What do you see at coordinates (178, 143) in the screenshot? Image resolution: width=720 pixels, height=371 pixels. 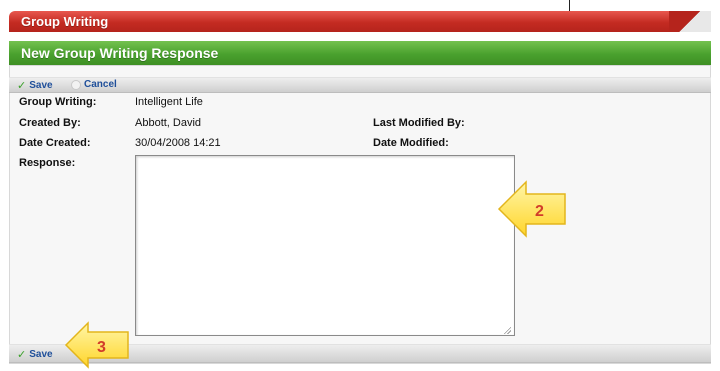 I see `date-created-value: 30/04/2008 14:21` at bounding box center [178, 143].